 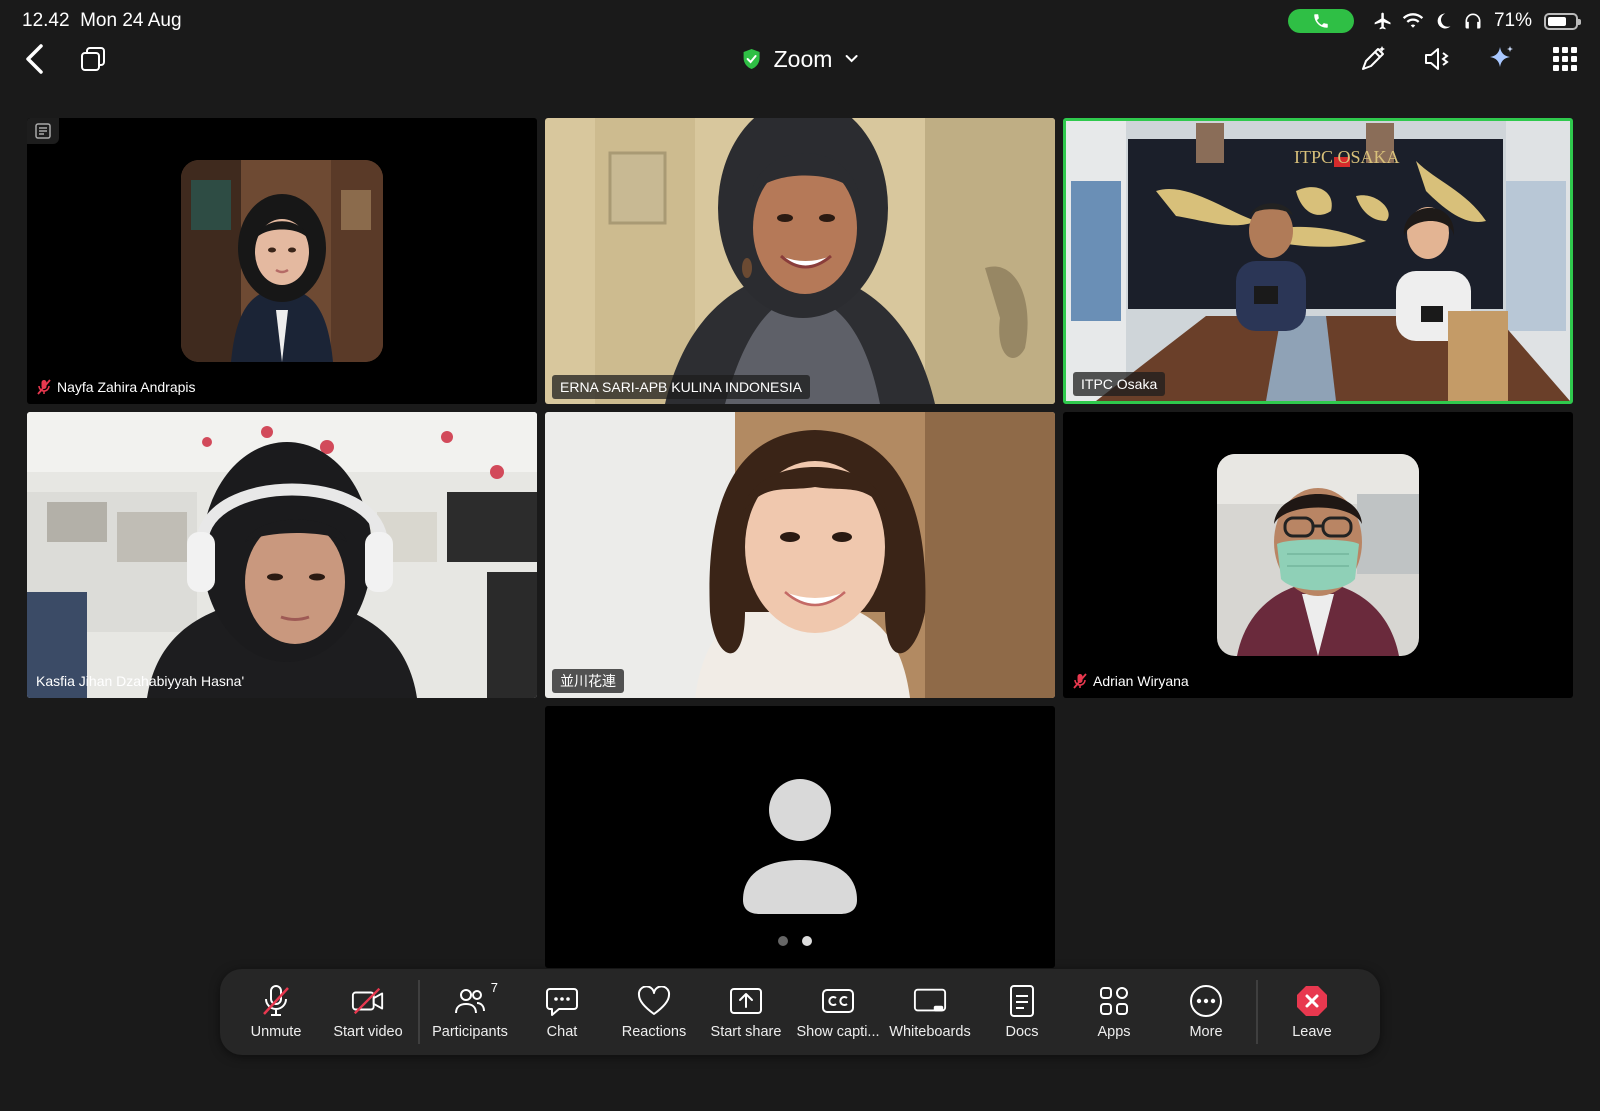 What do you see at coordinates (368, 1032) in the screenshot?
I see `start-video-label: Start video` at bounding box center [368, 1032].